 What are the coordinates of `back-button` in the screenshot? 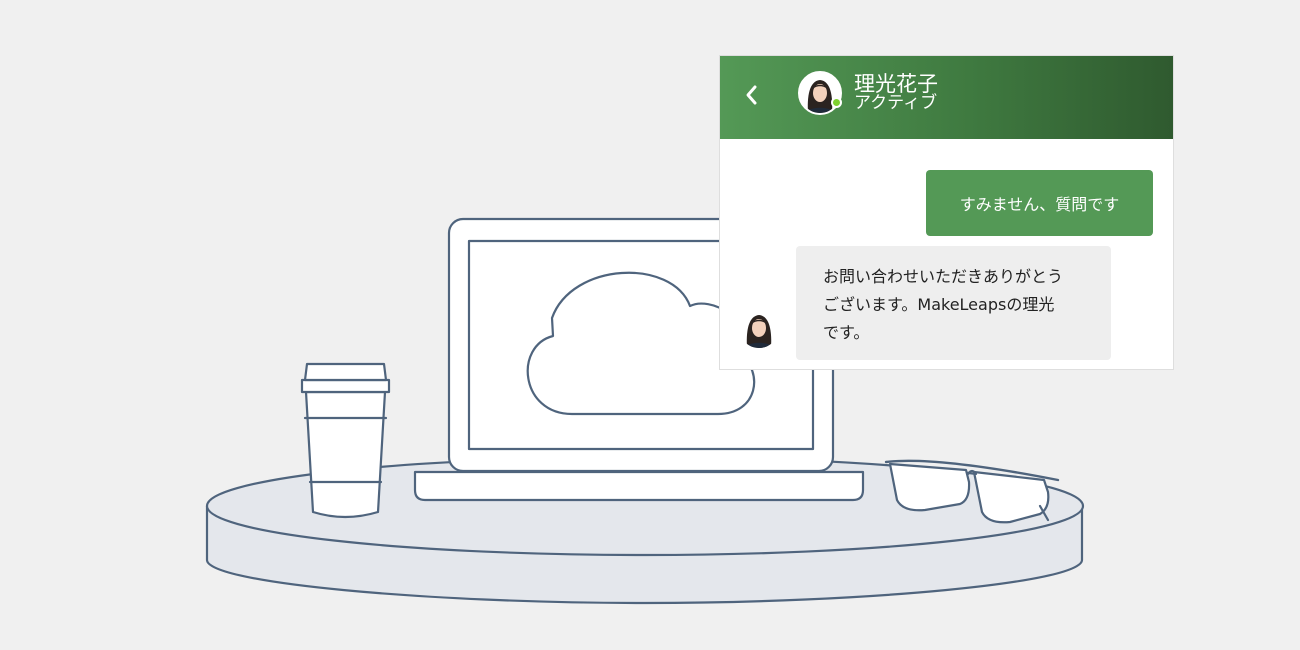 It's located at (752, 95).